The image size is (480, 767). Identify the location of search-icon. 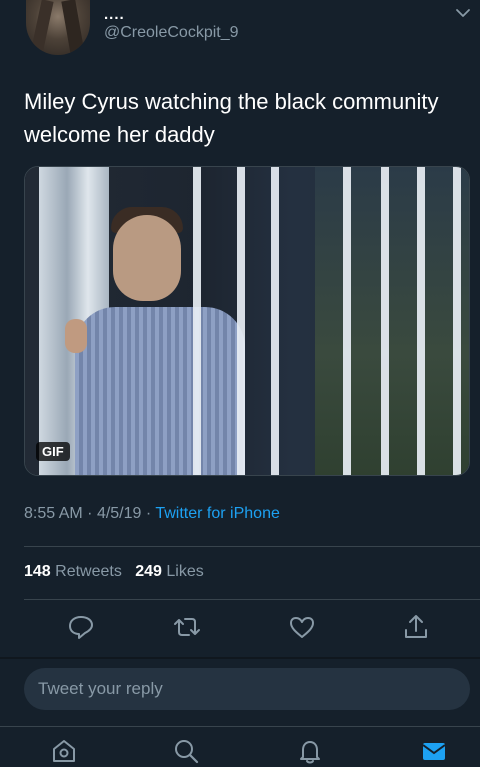
(186, 751).